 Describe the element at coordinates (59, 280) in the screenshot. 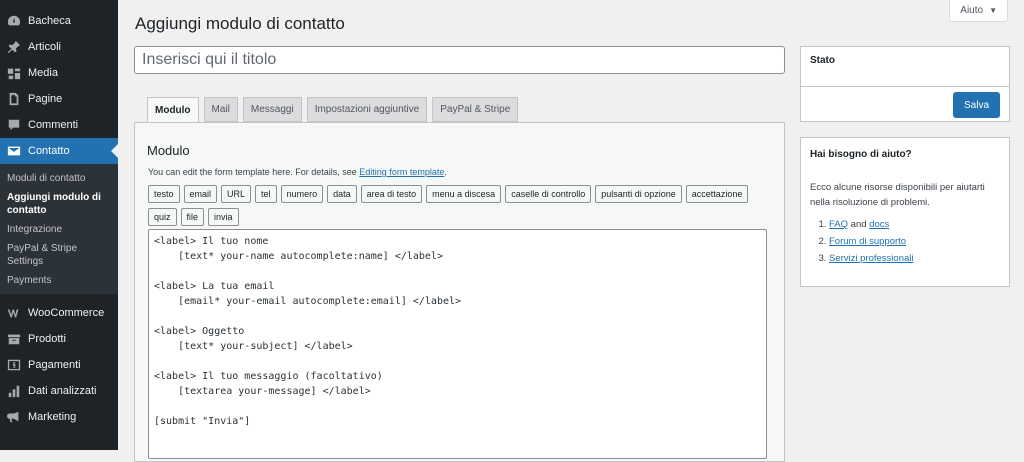

I see `submenu-payments: Payments` at that location.